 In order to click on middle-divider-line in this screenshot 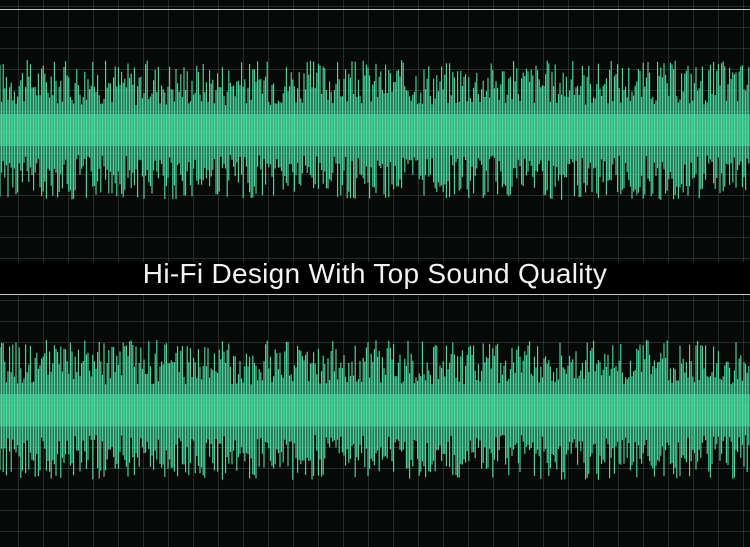, I will do `click(375, 294)`.